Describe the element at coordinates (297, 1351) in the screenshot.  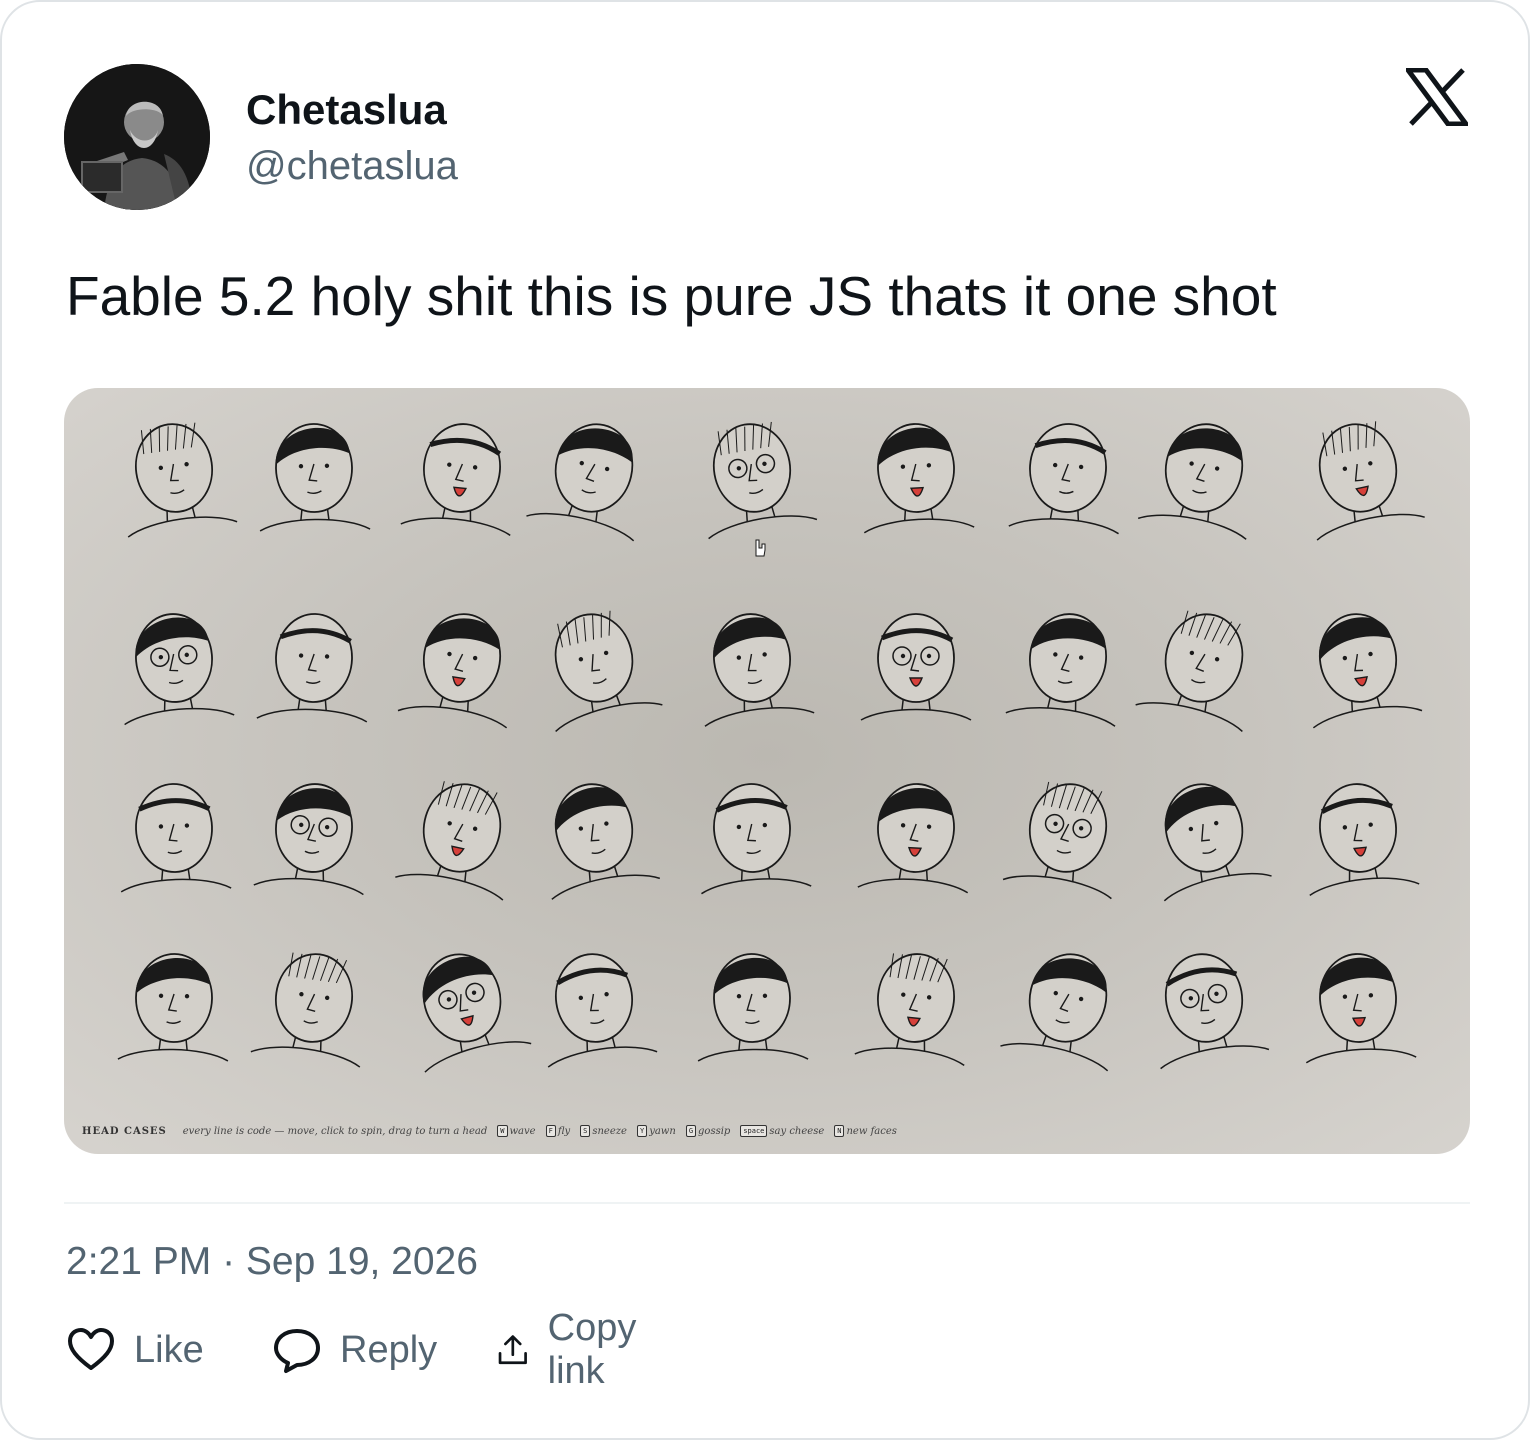
I see `speech-bubble-icon` at that location.